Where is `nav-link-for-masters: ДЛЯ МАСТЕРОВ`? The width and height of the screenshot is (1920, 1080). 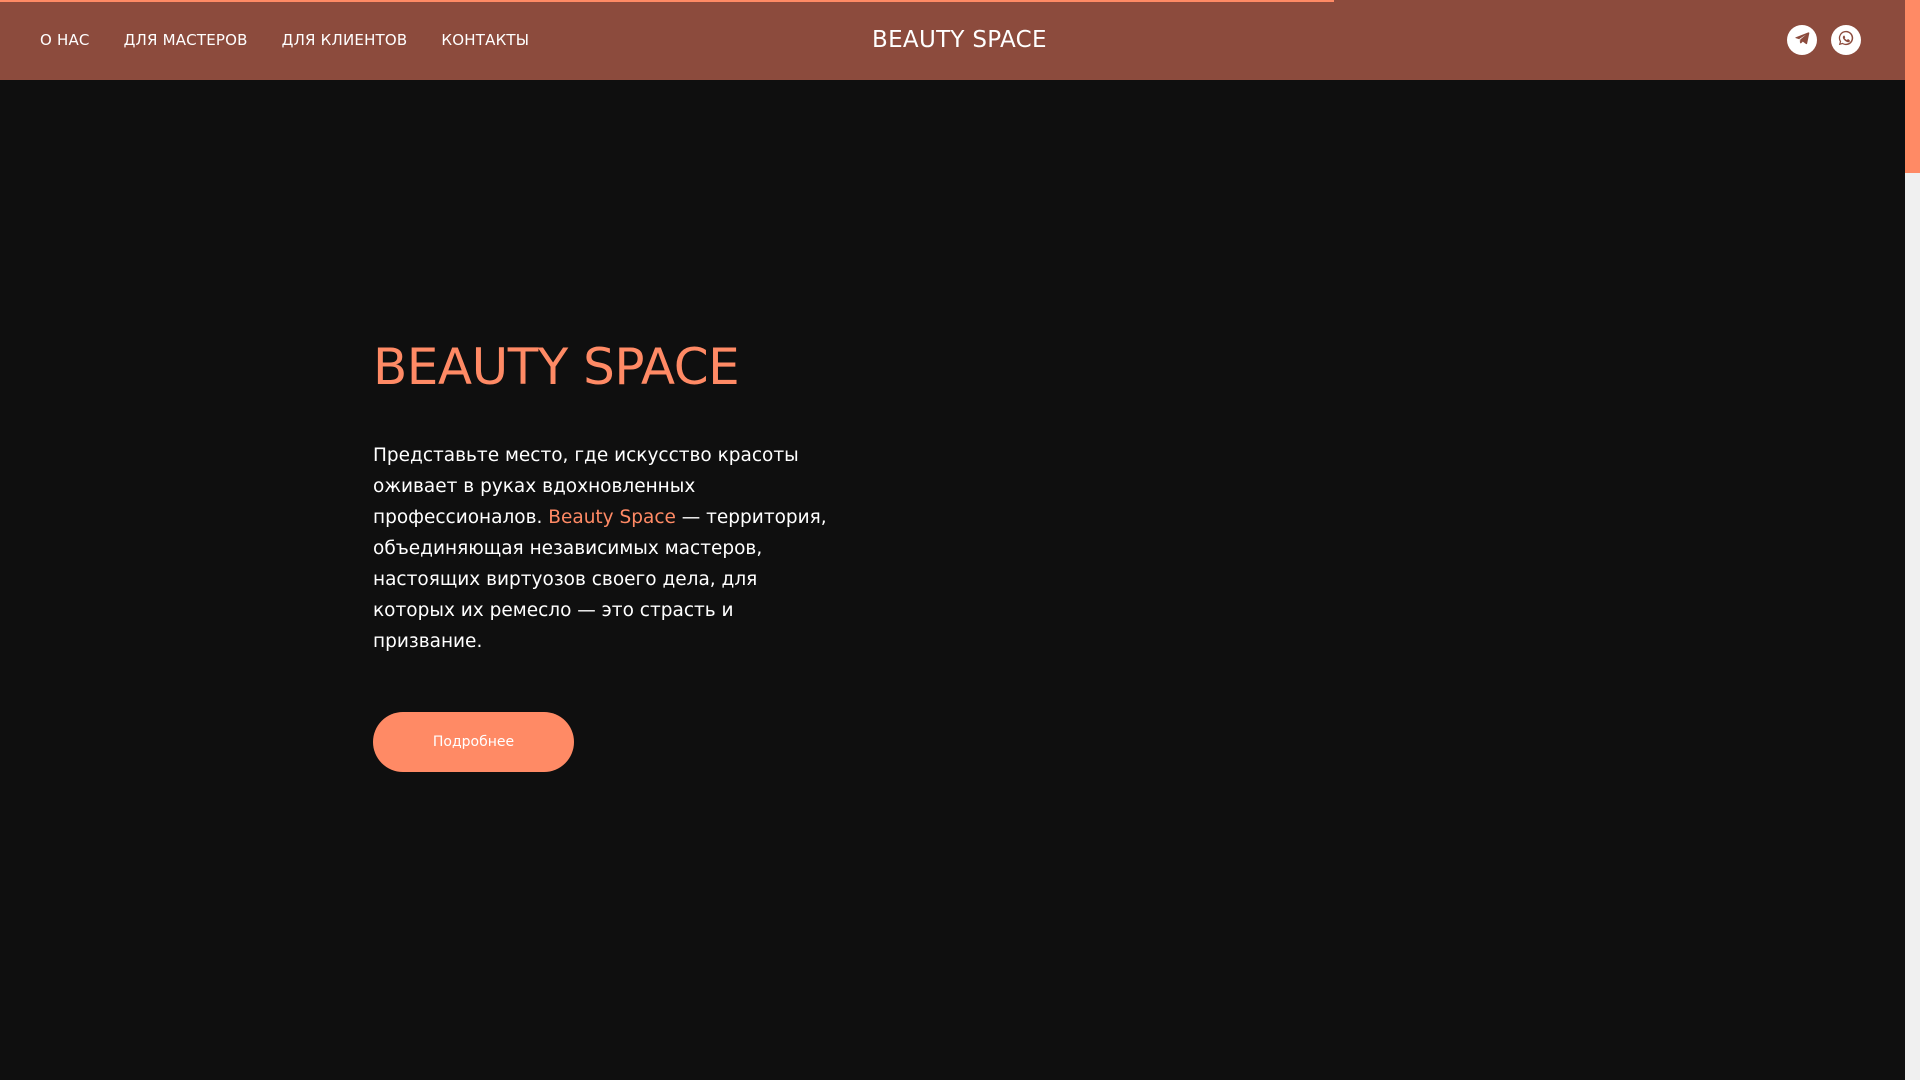
nav-link-for-masters: ДЛЯ МАСТЕРОВ is located at coordinates (186, 40).